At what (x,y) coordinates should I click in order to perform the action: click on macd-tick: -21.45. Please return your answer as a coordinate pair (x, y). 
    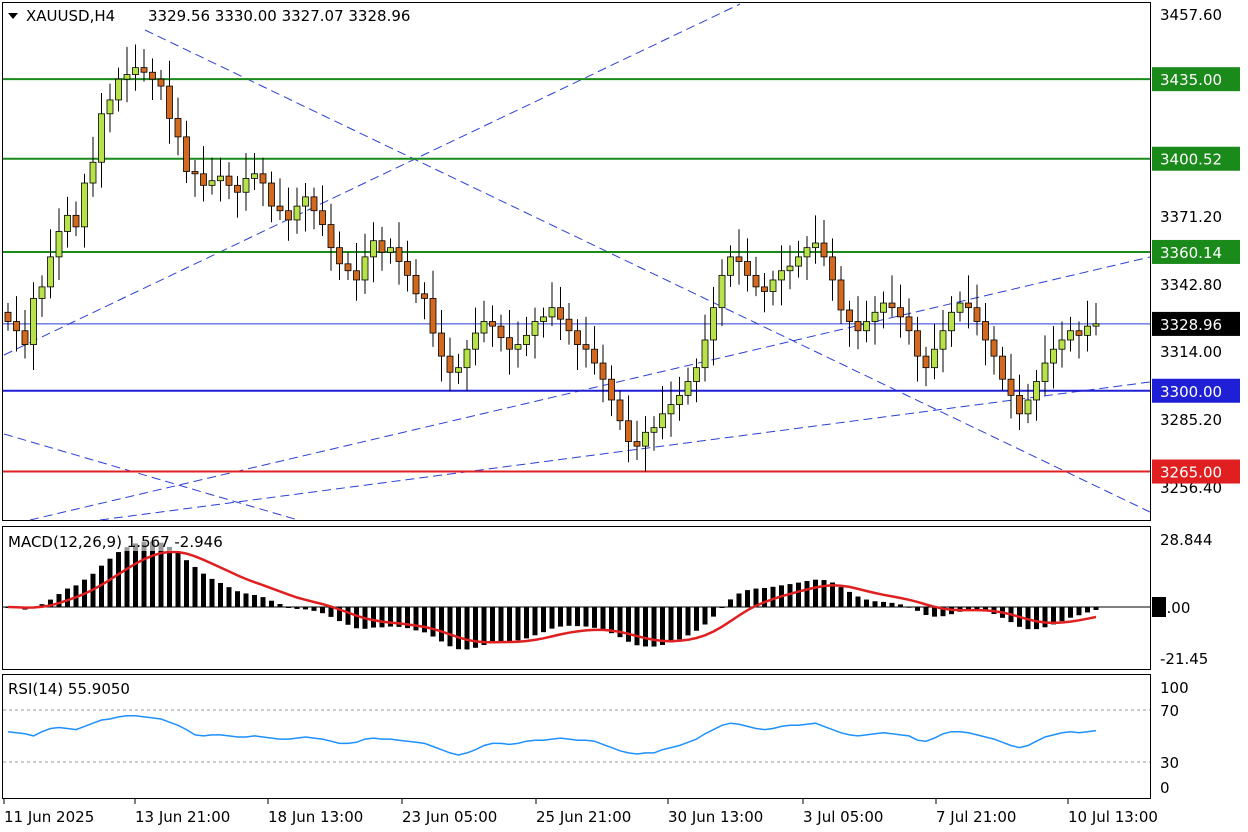
    Looking at the image, I should click on (1184, 659).